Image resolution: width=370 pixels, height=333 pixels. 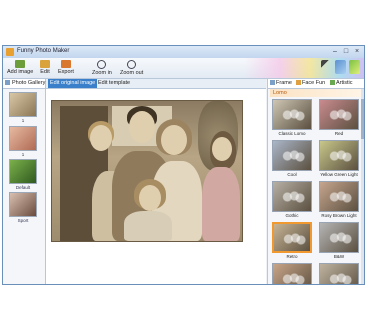 I want to click on effect-thumbnail: Yellow Green Light, so click(x=339, y=158).